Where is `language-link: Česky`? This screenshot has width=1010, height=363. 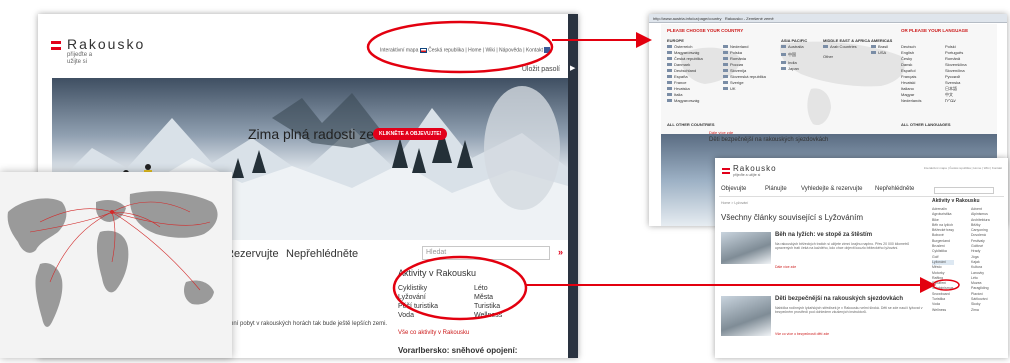
language-link: Česky is located at coordinates (906, 58).